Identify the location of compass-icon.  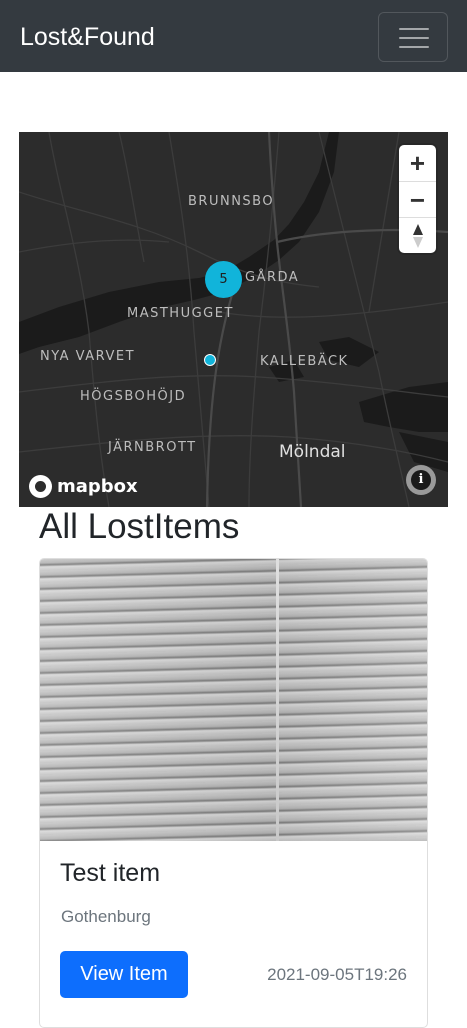
(417, 236).